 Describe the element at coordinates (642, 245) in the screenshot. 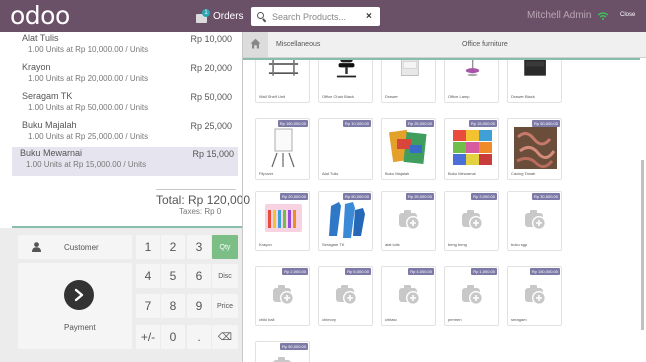

I see `product-grid-scrollbar` at that location.